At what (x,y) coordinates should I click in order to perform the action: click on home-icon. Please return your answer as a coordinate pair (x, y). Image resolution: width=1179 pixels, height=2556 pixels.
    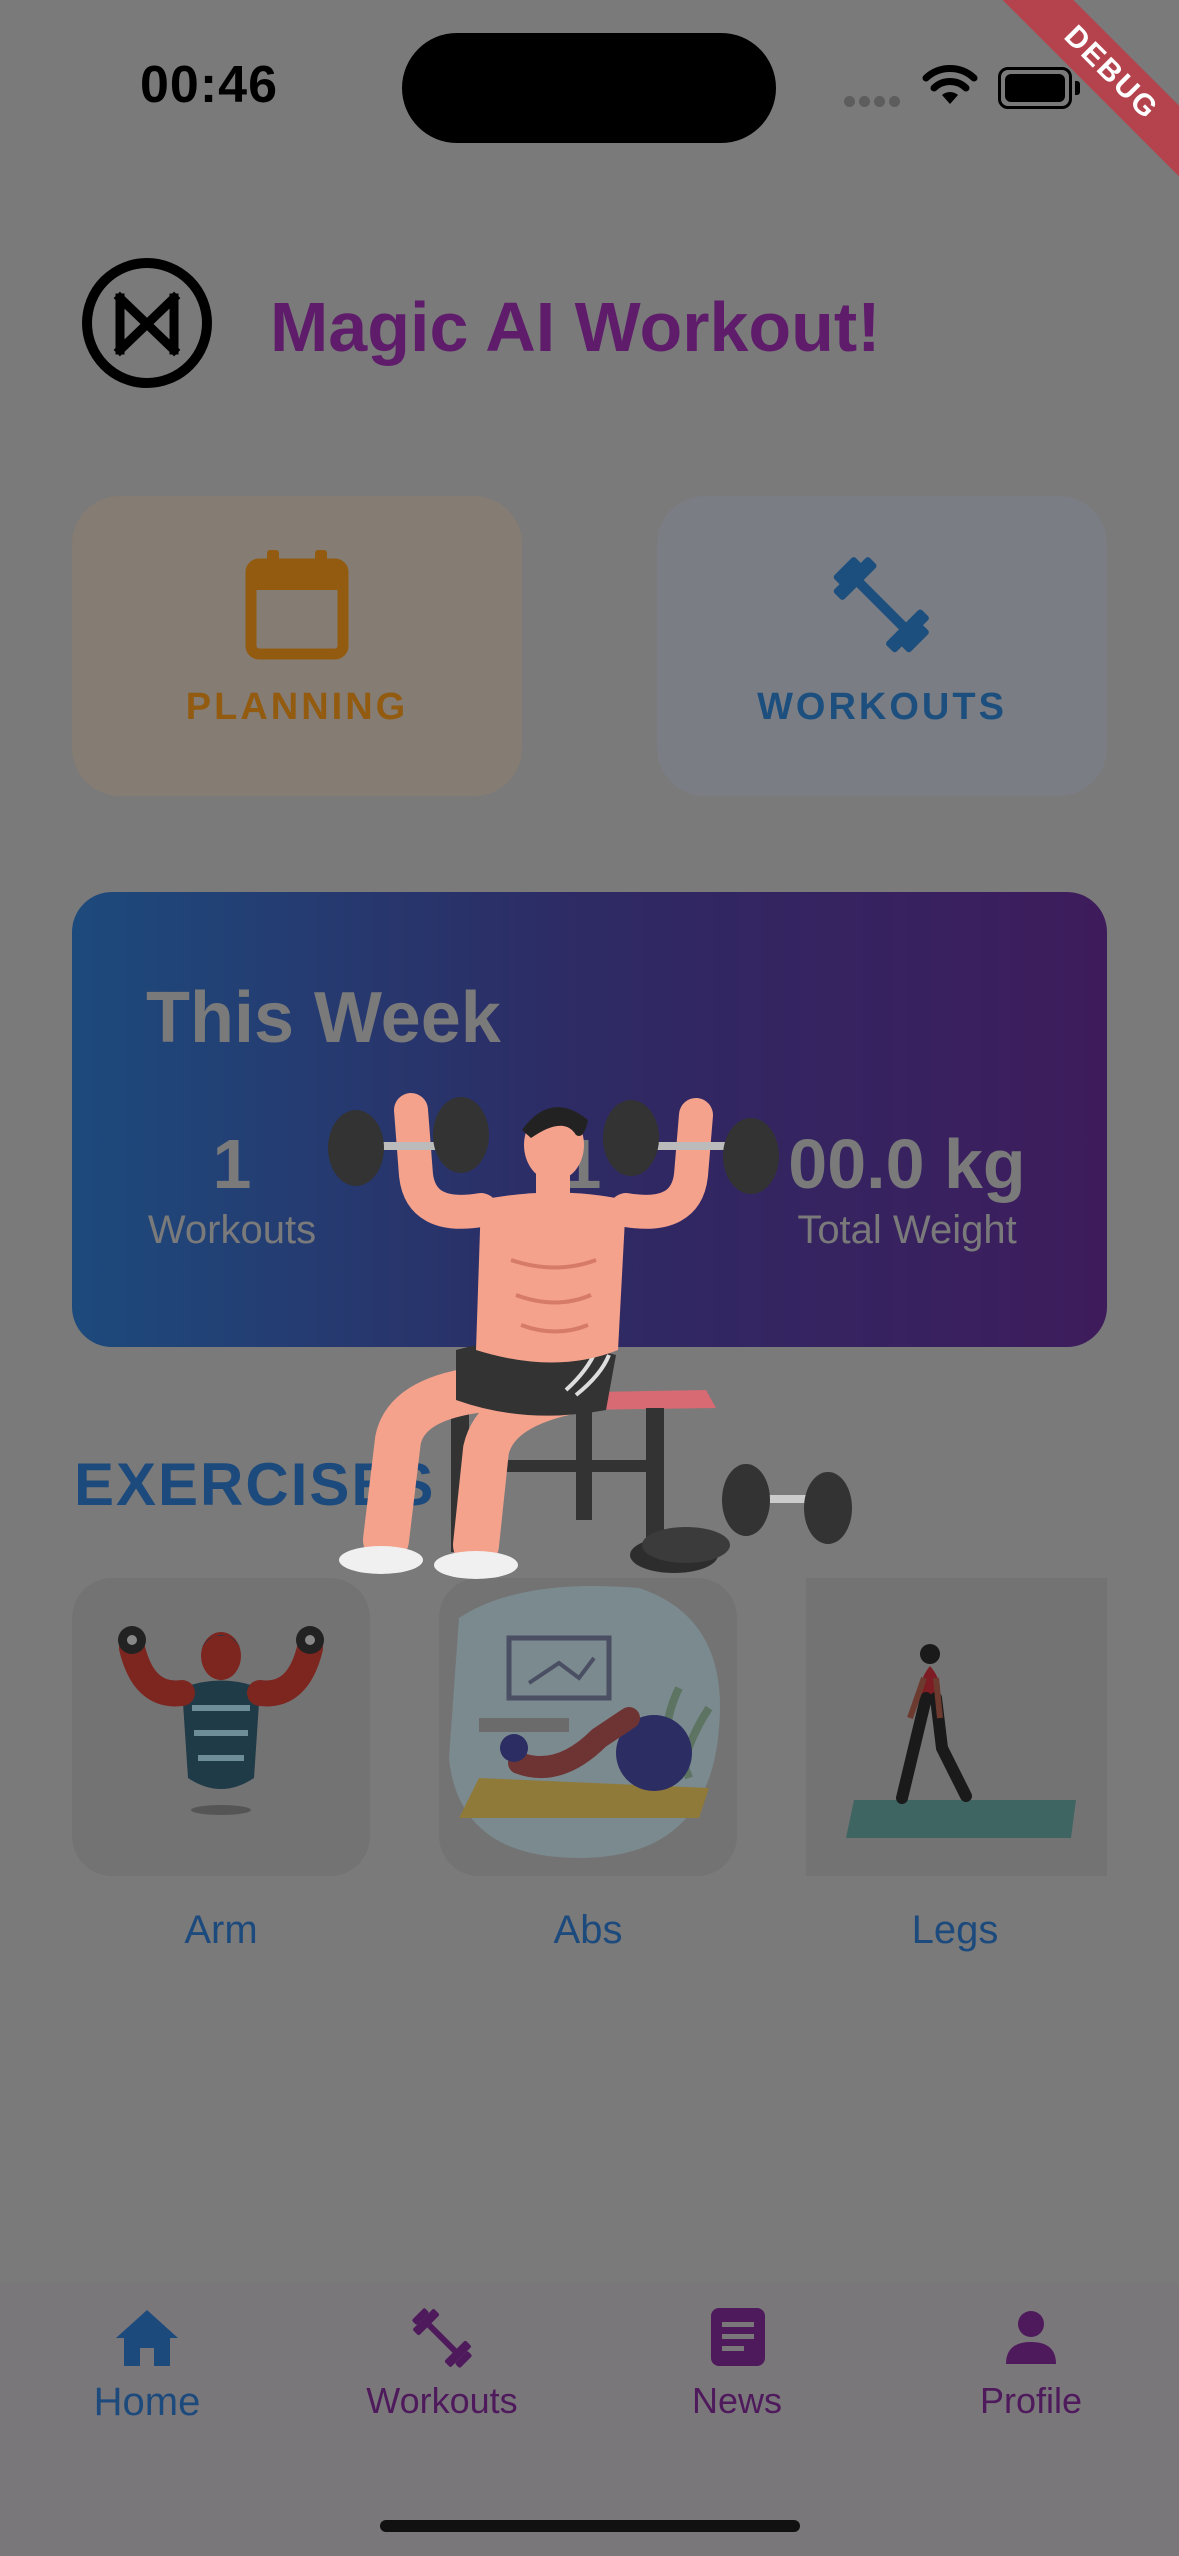
    Looking at the image, I should click on (147, 2338).